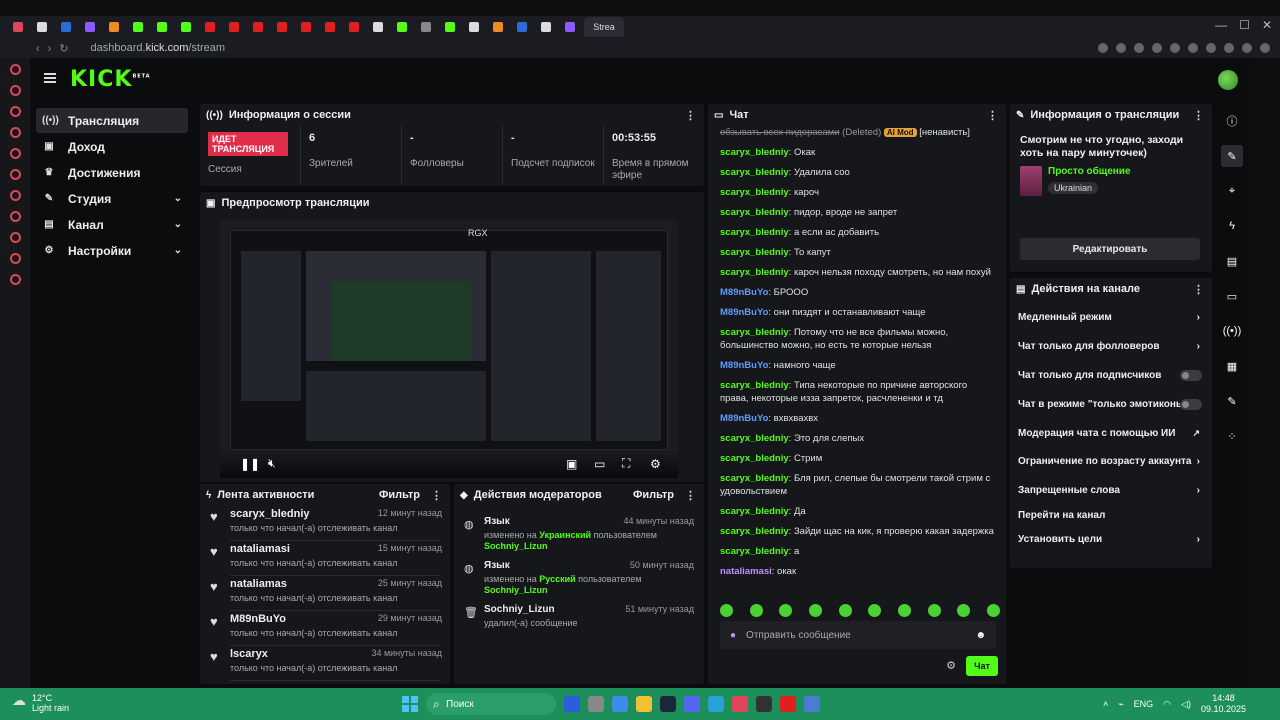  I want to click on telegram-icon, so click(716, 704).